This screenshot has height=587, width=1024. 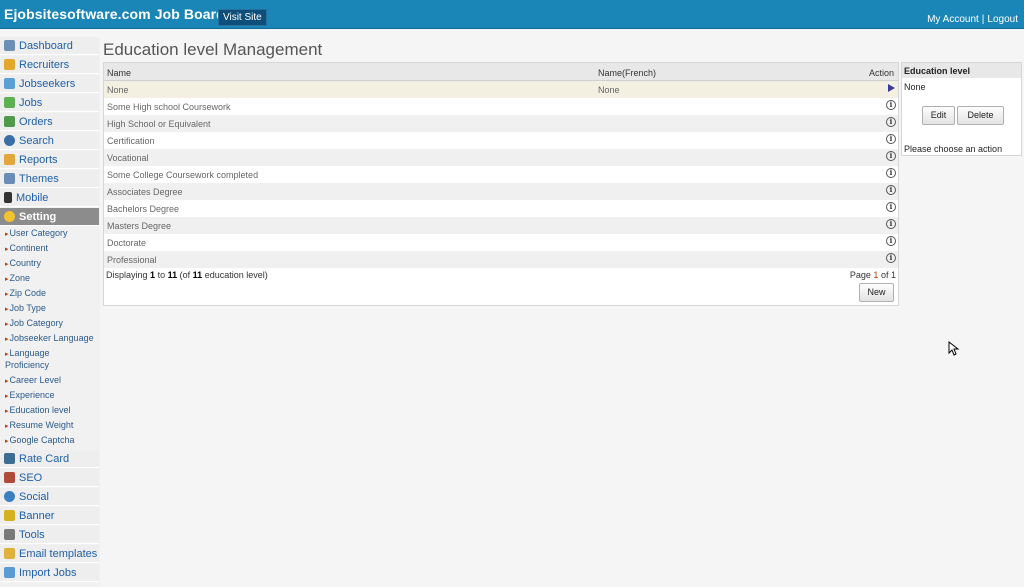 What do you see at coordinates (49, 478) in the screenshot?
I see `sidebar-item-seo: SEO` at bounding box center [49, 478].